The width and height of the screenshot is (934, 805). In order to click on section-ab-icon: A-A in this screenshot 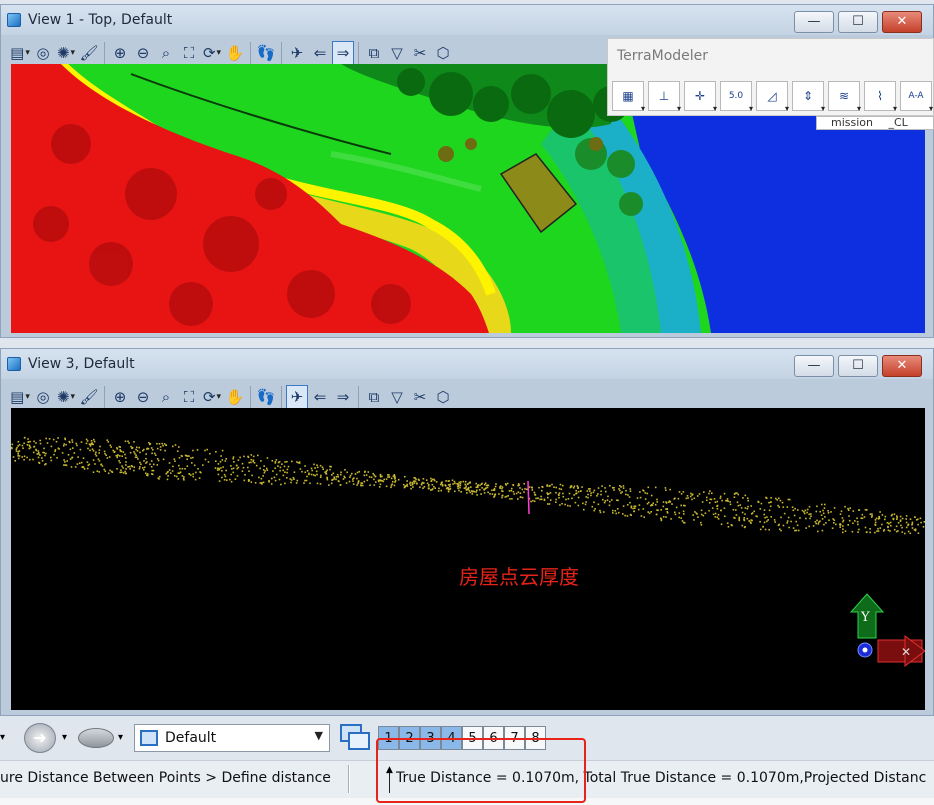, I will do `click(916, 97)`.